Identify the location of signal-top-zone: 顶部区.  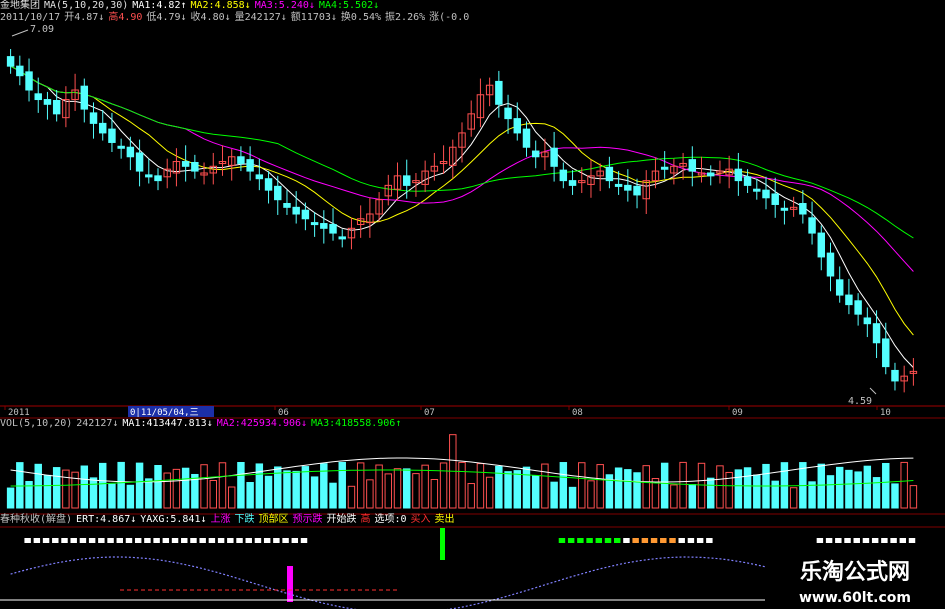
(273, 519).